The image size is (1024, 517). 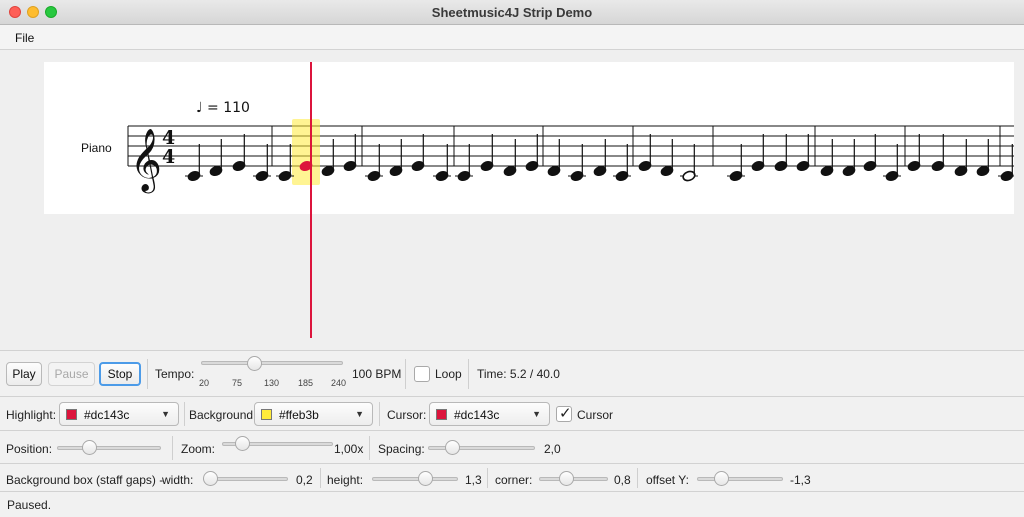 What do you see at coordinates (377, 374) in the screenshot?
I see `tempo-value: 100 BPM` at bounding box center [377, 374].